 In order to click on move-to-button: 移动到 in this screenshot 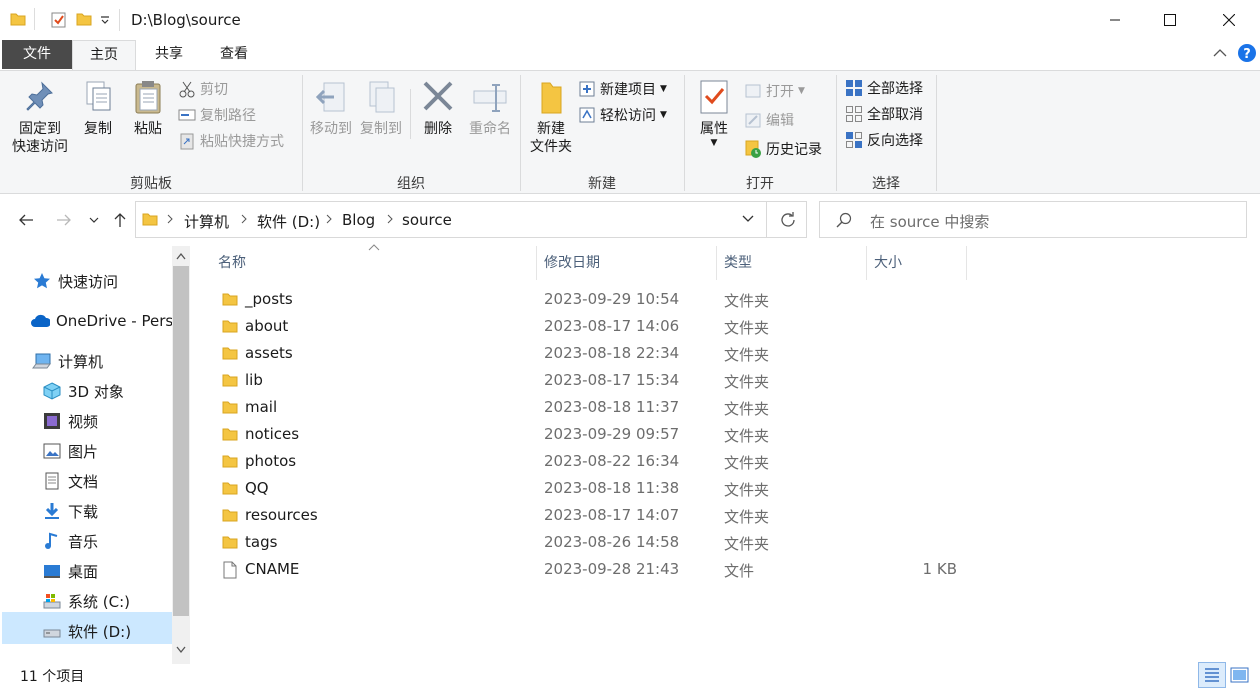, I will do `click(331, 108)`.